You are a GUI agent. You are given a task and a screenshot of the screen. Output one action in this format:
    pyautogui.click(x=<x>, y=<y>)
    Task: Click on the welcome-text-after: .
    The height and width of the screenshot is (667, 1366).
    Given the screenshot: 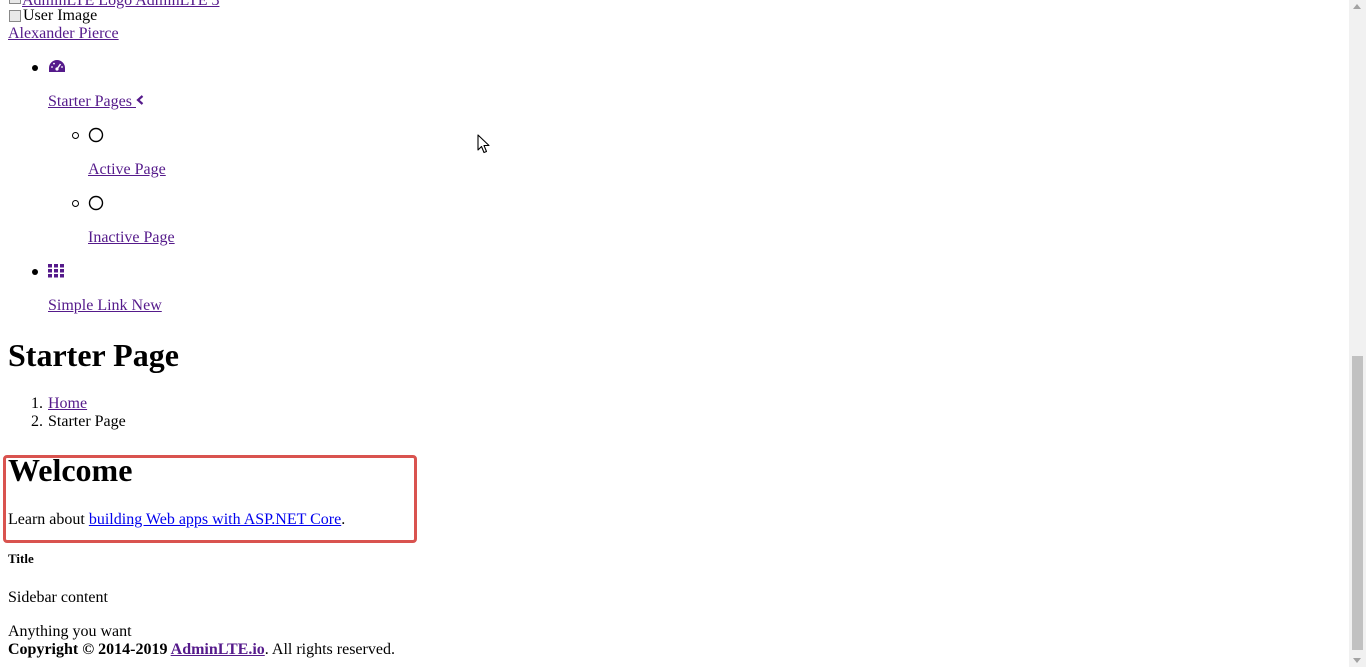 What is the action you would take?
    pyautogui.click(x=343, y=519)
    